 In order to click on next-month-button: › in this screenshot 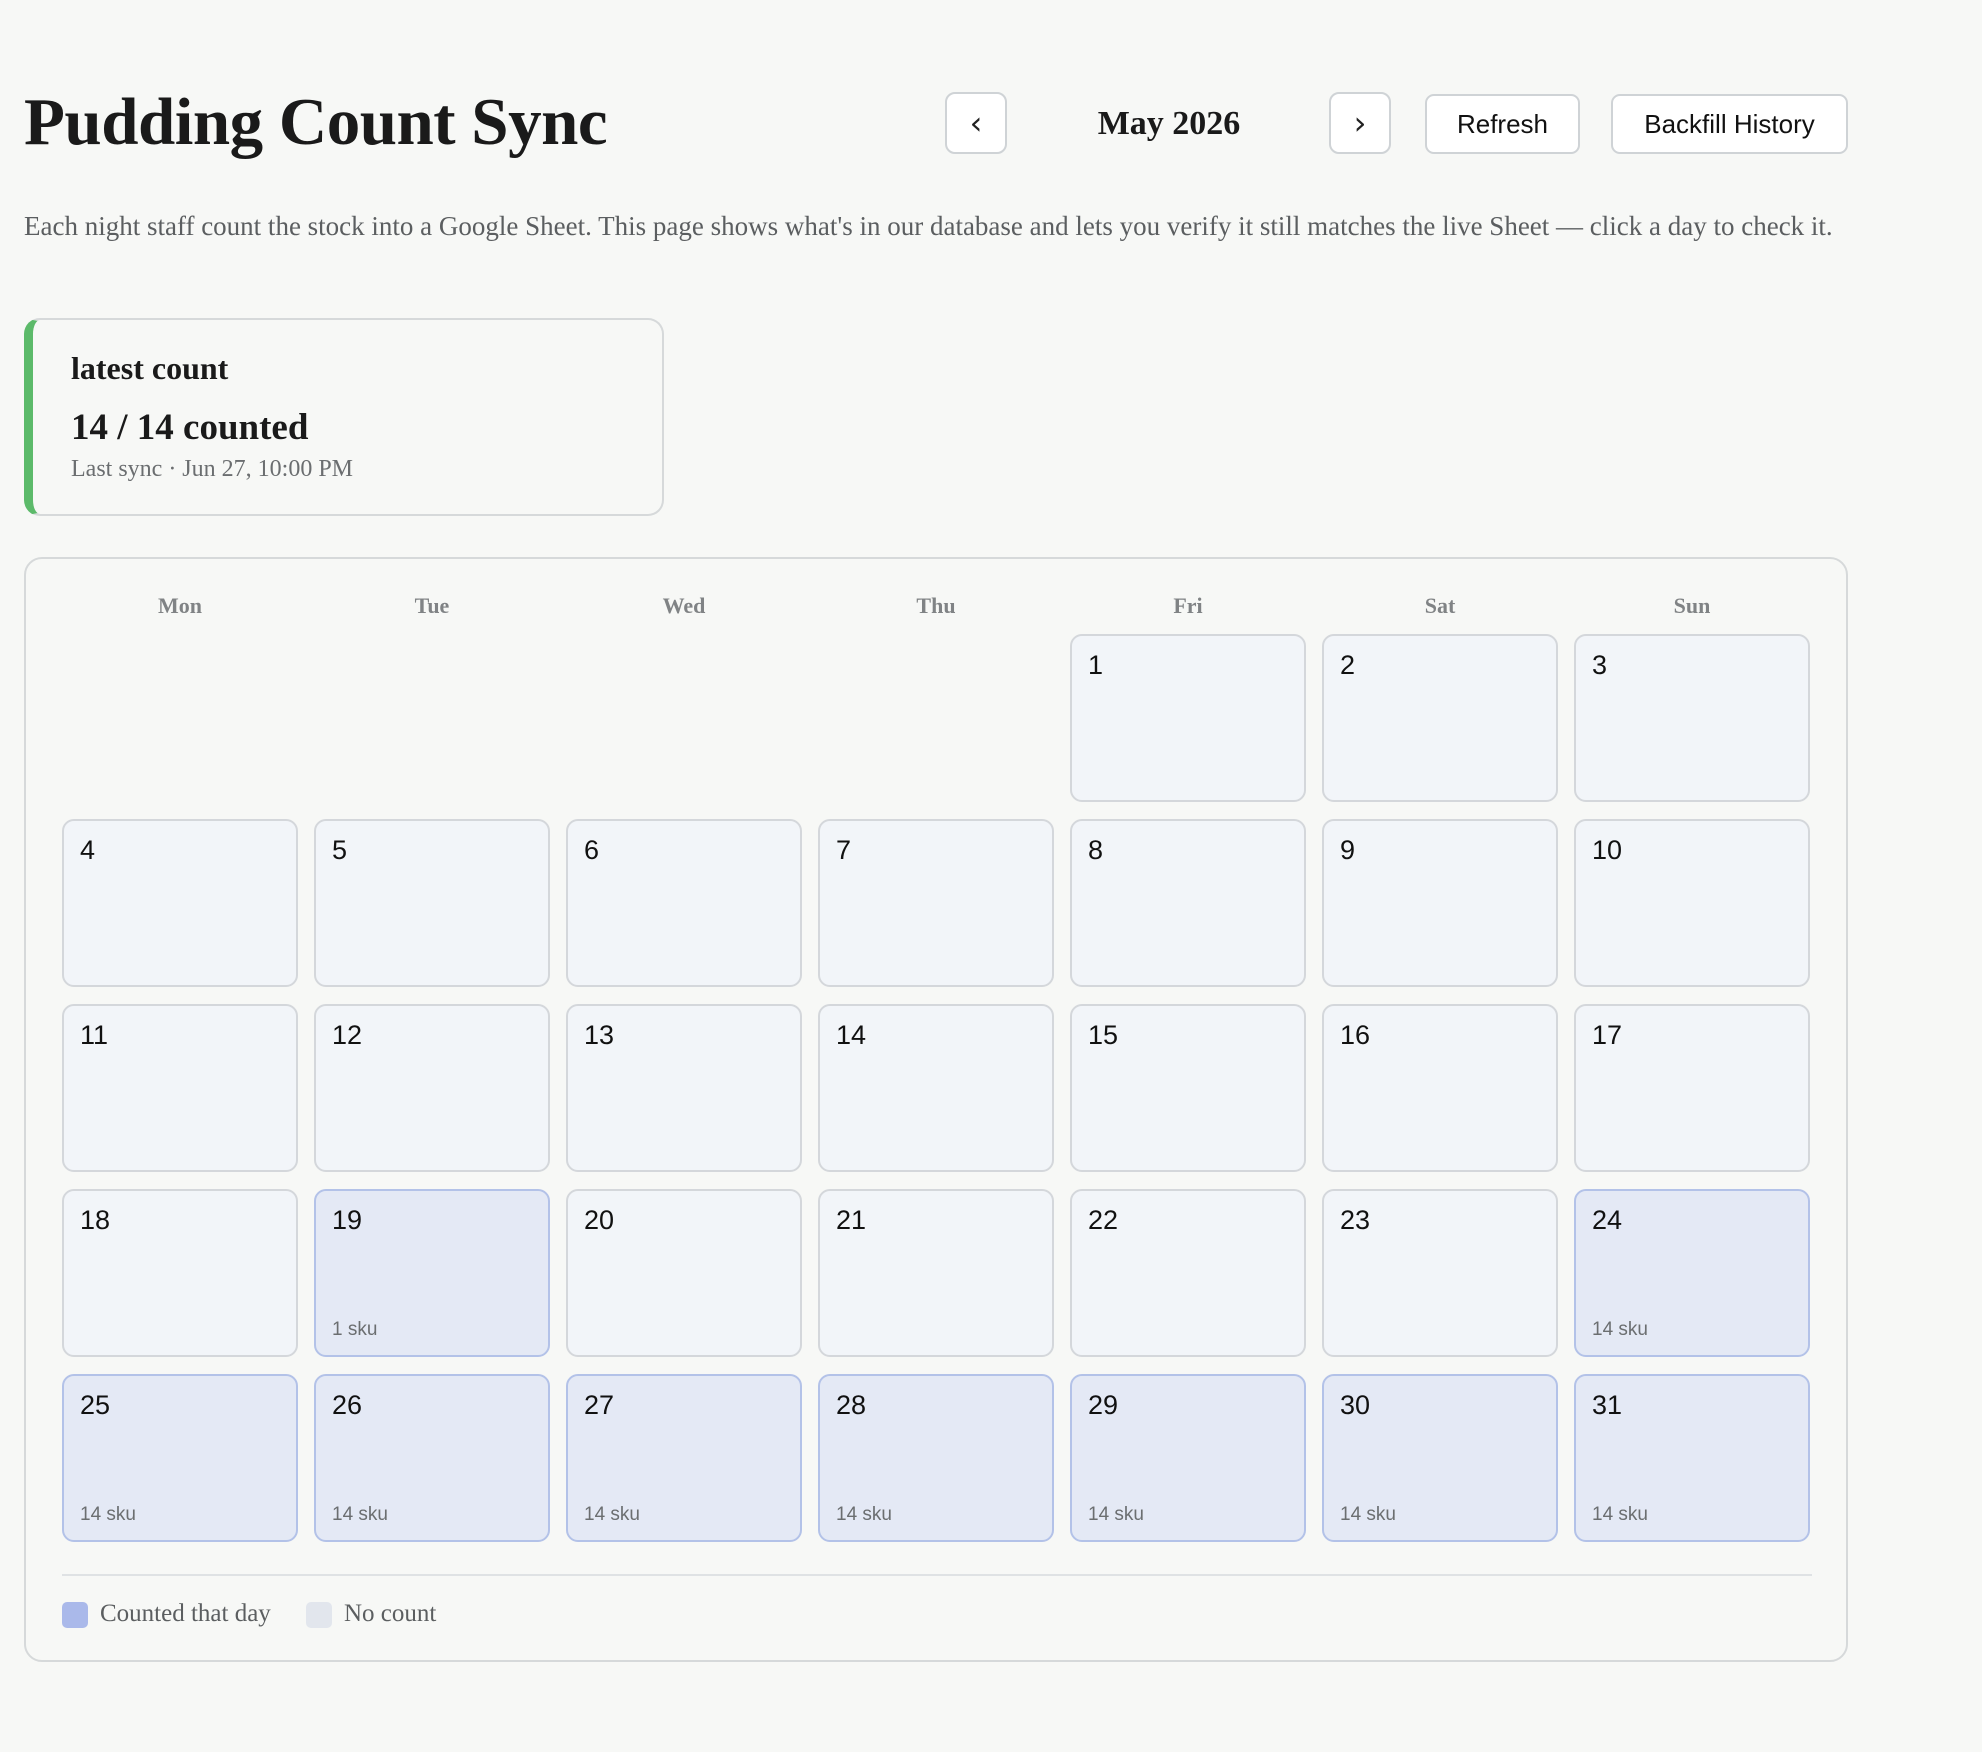, I will do `click(1360, 123)`.